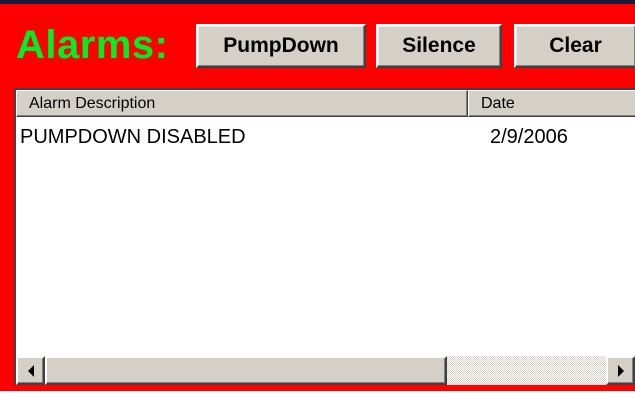 This screenshot has width=635, height=398. What do you see at coordinates (439, 46) in the screenshot?
I see `silence-button: Silence` at bounding box center [439, 46].